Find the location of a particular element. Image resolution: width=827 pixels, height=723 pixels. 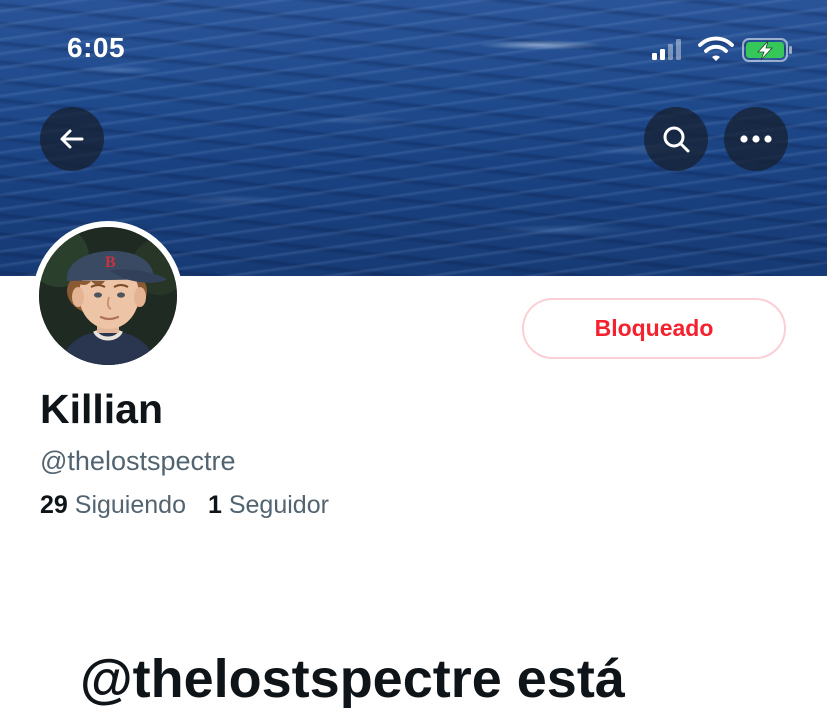

avatar: B is located at coordinates (108, 296).